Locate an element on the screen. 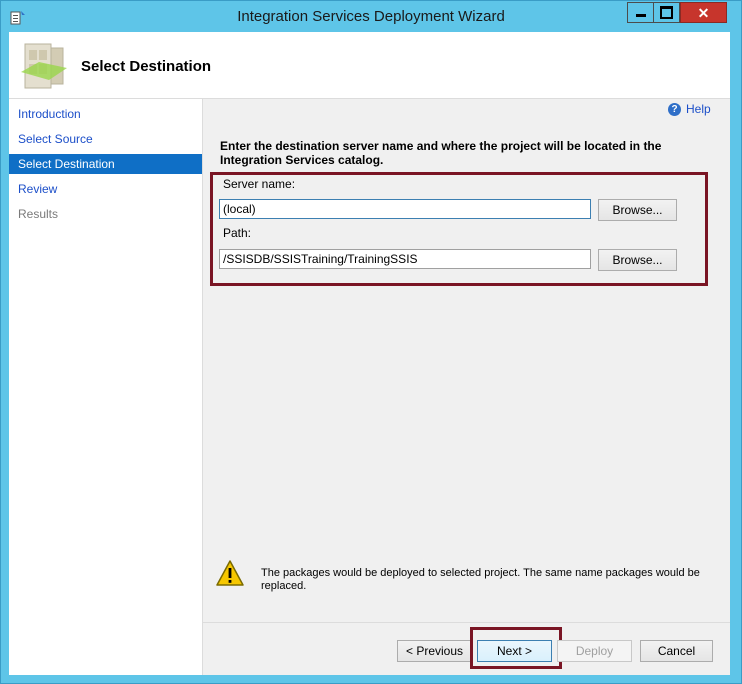 This screenshot has height=684, width=742. server-name-label: Server name: is located at coordinates (259, 184).